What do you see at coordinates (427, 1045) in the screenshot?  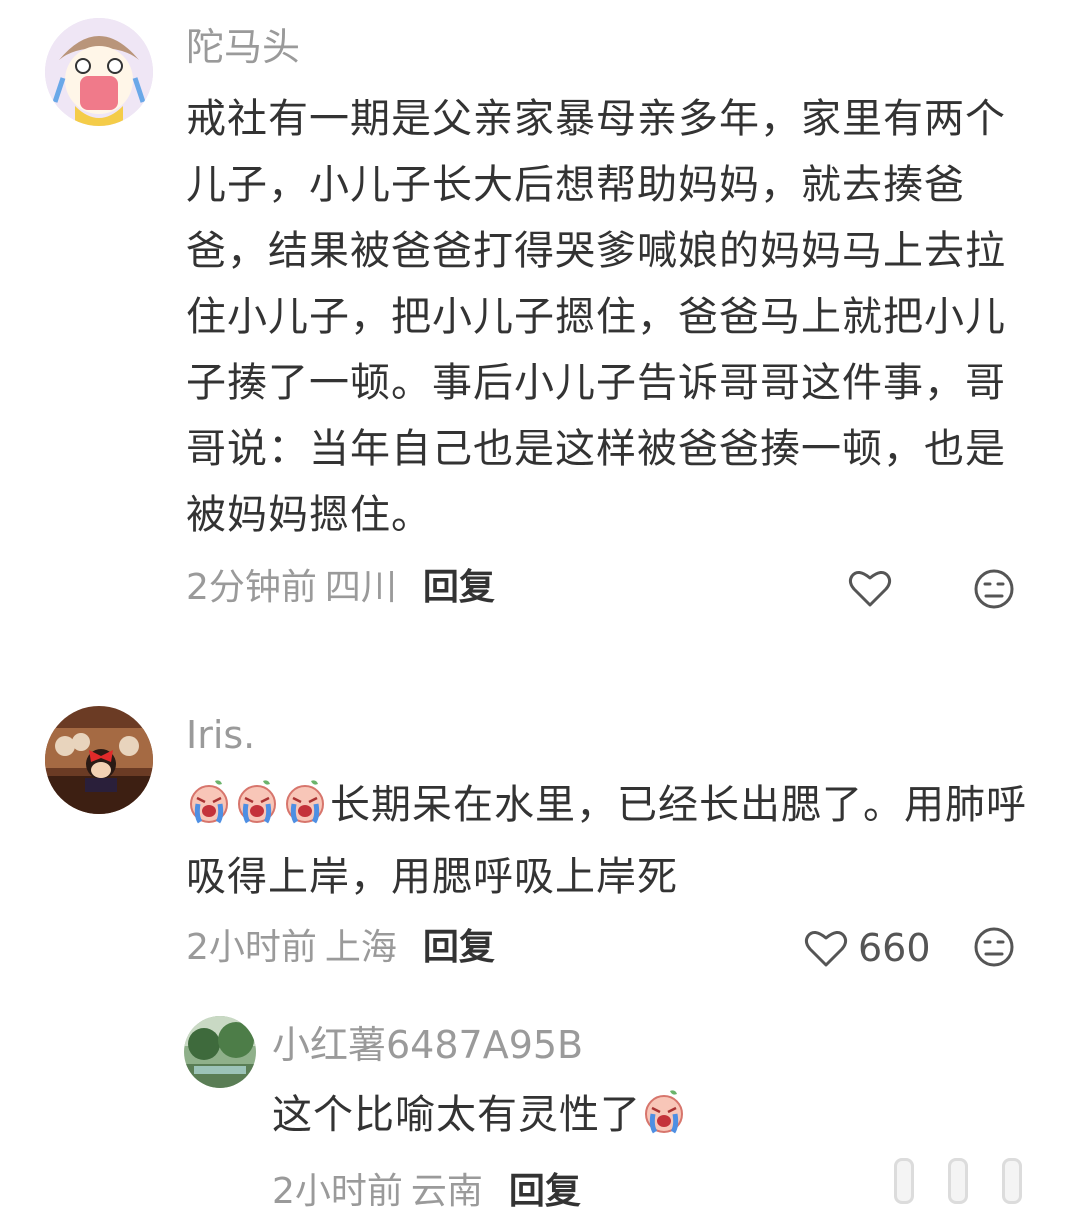 I see `username: 小红薯6487A95B` at bounding box center [427, 1045].